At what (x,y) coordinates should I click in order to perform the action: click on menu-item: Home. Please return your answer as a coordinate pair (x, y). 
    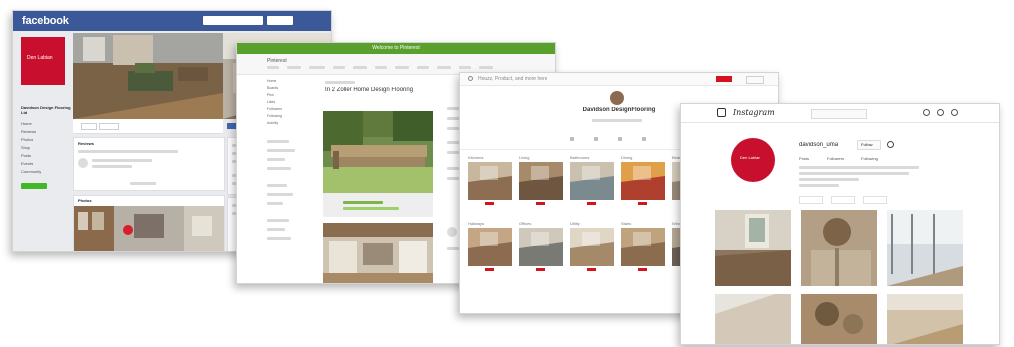
    Looking at the image, I should click on (285, 82).